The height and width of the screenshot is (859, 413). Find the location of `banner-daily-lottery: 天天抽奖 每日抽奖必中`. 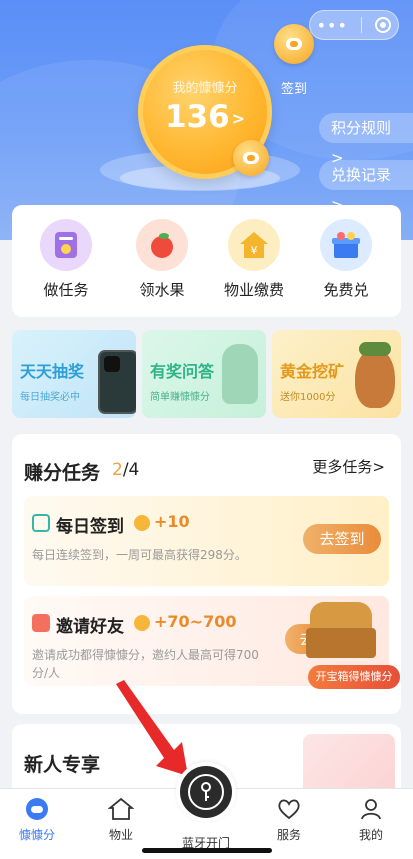

banner-daily-lottery: 天天抽奖 每日抽奖必中 is located at coordinates (74, 374).